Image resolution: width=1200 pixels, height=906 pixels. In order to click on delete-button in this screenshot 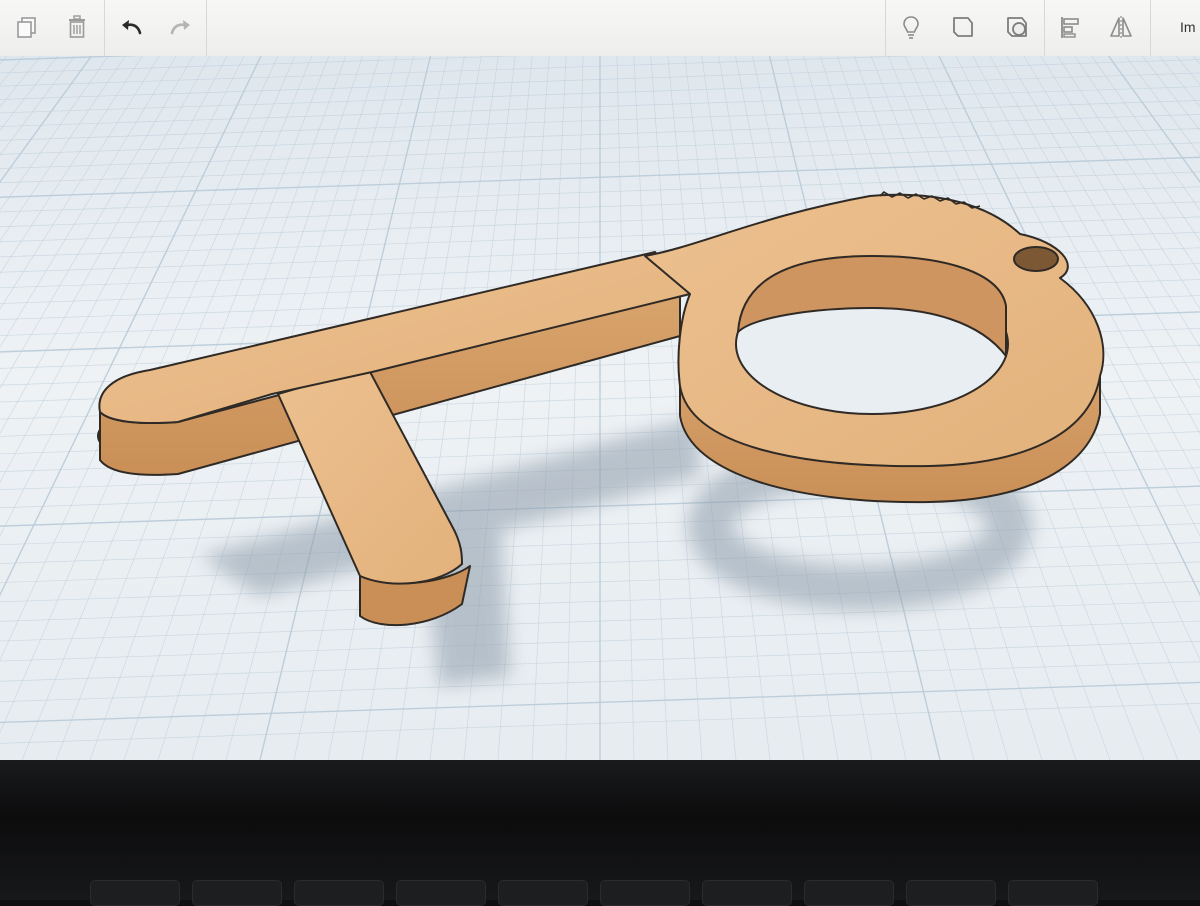, I will do `click(77, 27)`.